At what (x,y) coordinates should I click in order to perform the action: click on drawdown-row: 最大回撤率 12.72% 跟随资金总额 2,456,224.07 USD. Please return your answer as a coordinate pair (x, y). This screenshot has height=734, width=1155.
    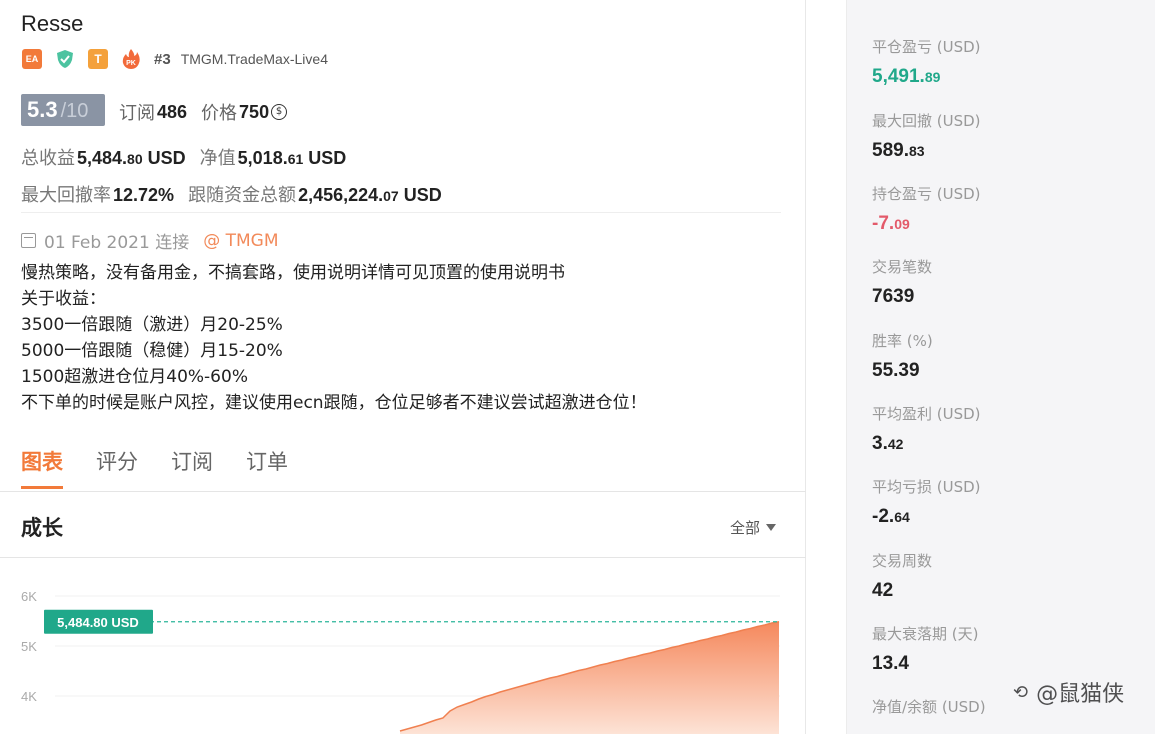
    Looking at the image, I should click on (231, 194).